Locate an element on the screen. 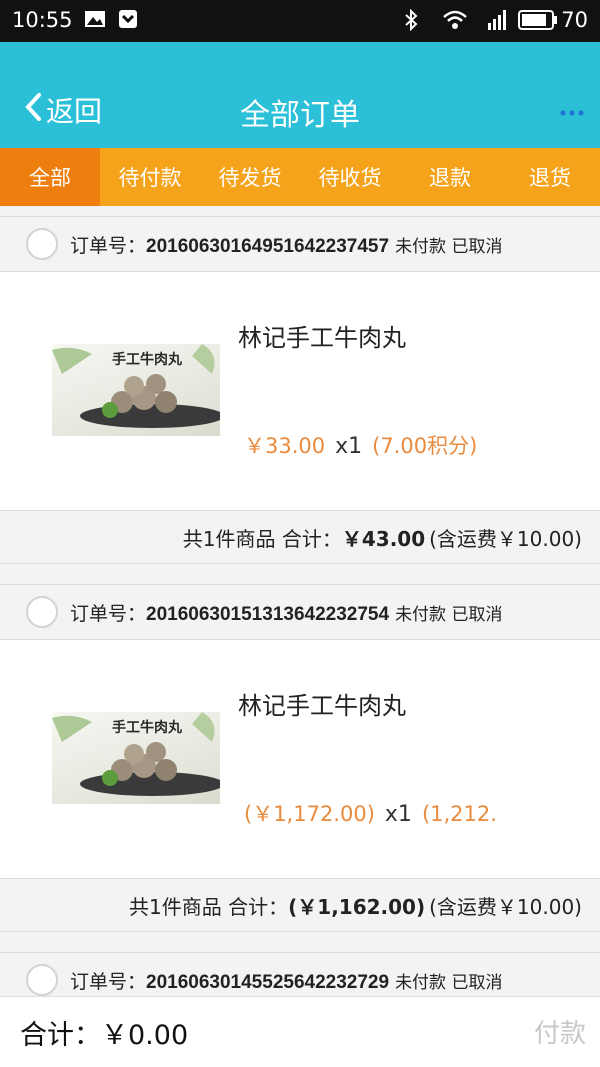 The width and height of the screenshot is (600, 1067). tab-pending-shipment: 待发货 is located at coordinates (250, 177).